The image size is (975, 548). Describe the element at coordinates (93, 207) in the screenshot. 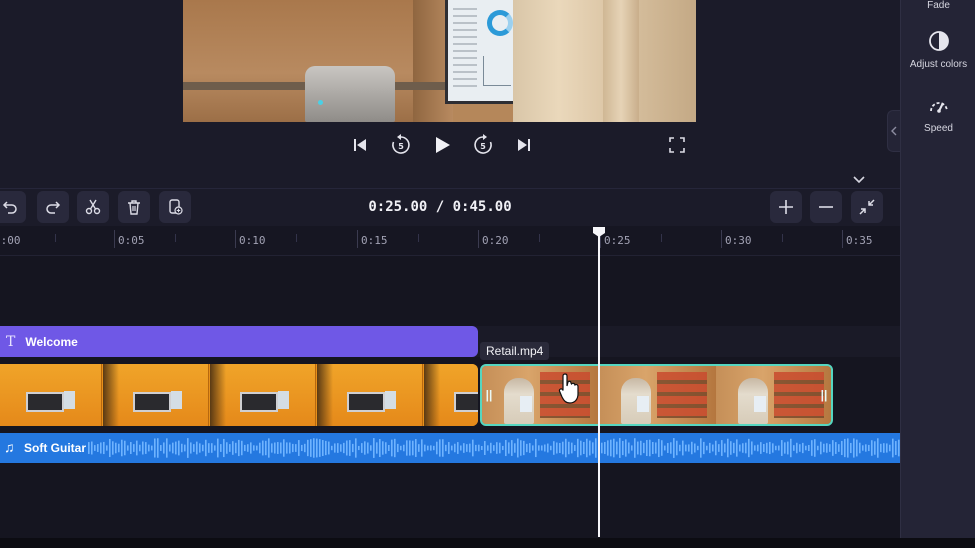

I see `split-button` at that location.